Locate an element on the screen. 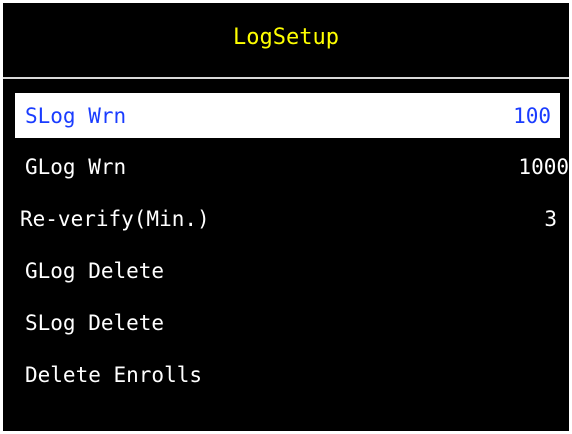 The width and height of the screenshot is (572, 434). menu-item-label: GLog Delete is located at coordinates (95, 271).